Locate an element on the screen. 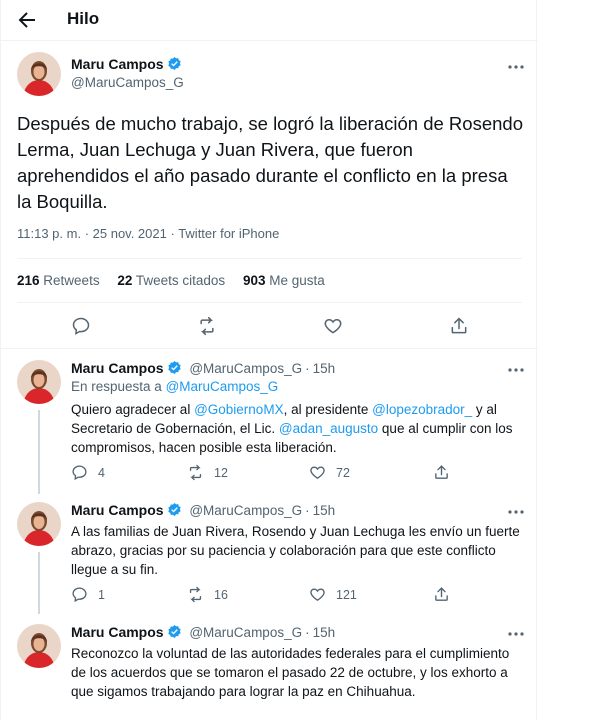 The width and height of the screenshot is (597, 720). like-button: 72 is located at coordinates (329, 472).